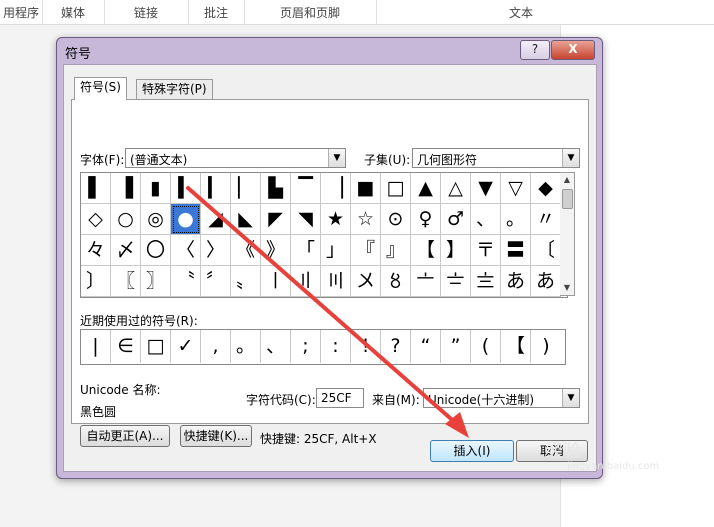 The image size is (714, 527). Describe the element at coordinates (156, 219) in the screenshot. I see `symbol-cell: ◎` at that location.